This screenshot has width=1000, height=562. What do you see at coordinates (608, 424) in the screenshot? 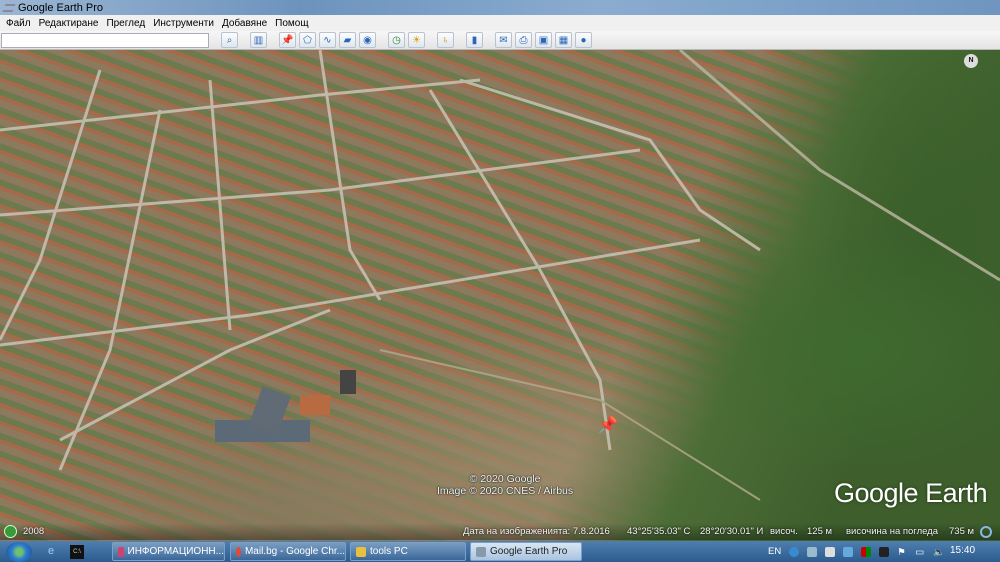
I see `placemark-pin-icon: 📌` at bounding box center [608, 424].